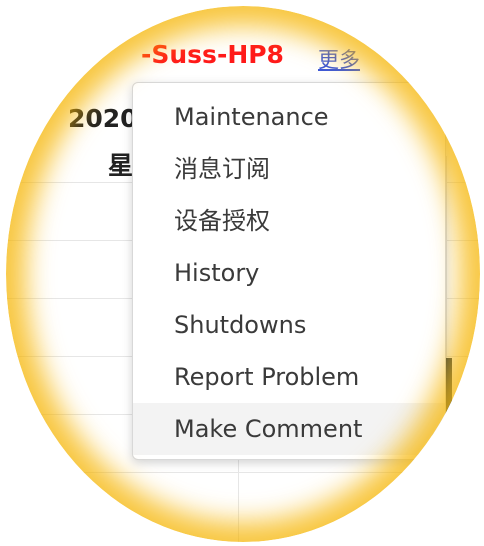  What do you see at coordinates (289, 325) in the screenshot?
I see `menu-item-shutdowns: Shutdowns` at bounding box center [289, 325].